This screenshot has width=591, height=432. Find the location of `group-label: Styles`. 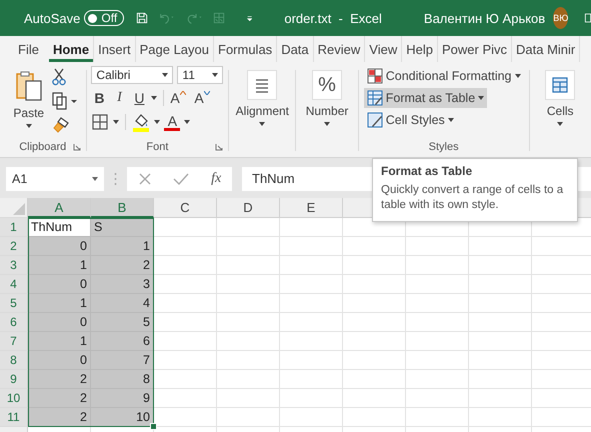

group-label: Styles is located at coordinates (443, 147).